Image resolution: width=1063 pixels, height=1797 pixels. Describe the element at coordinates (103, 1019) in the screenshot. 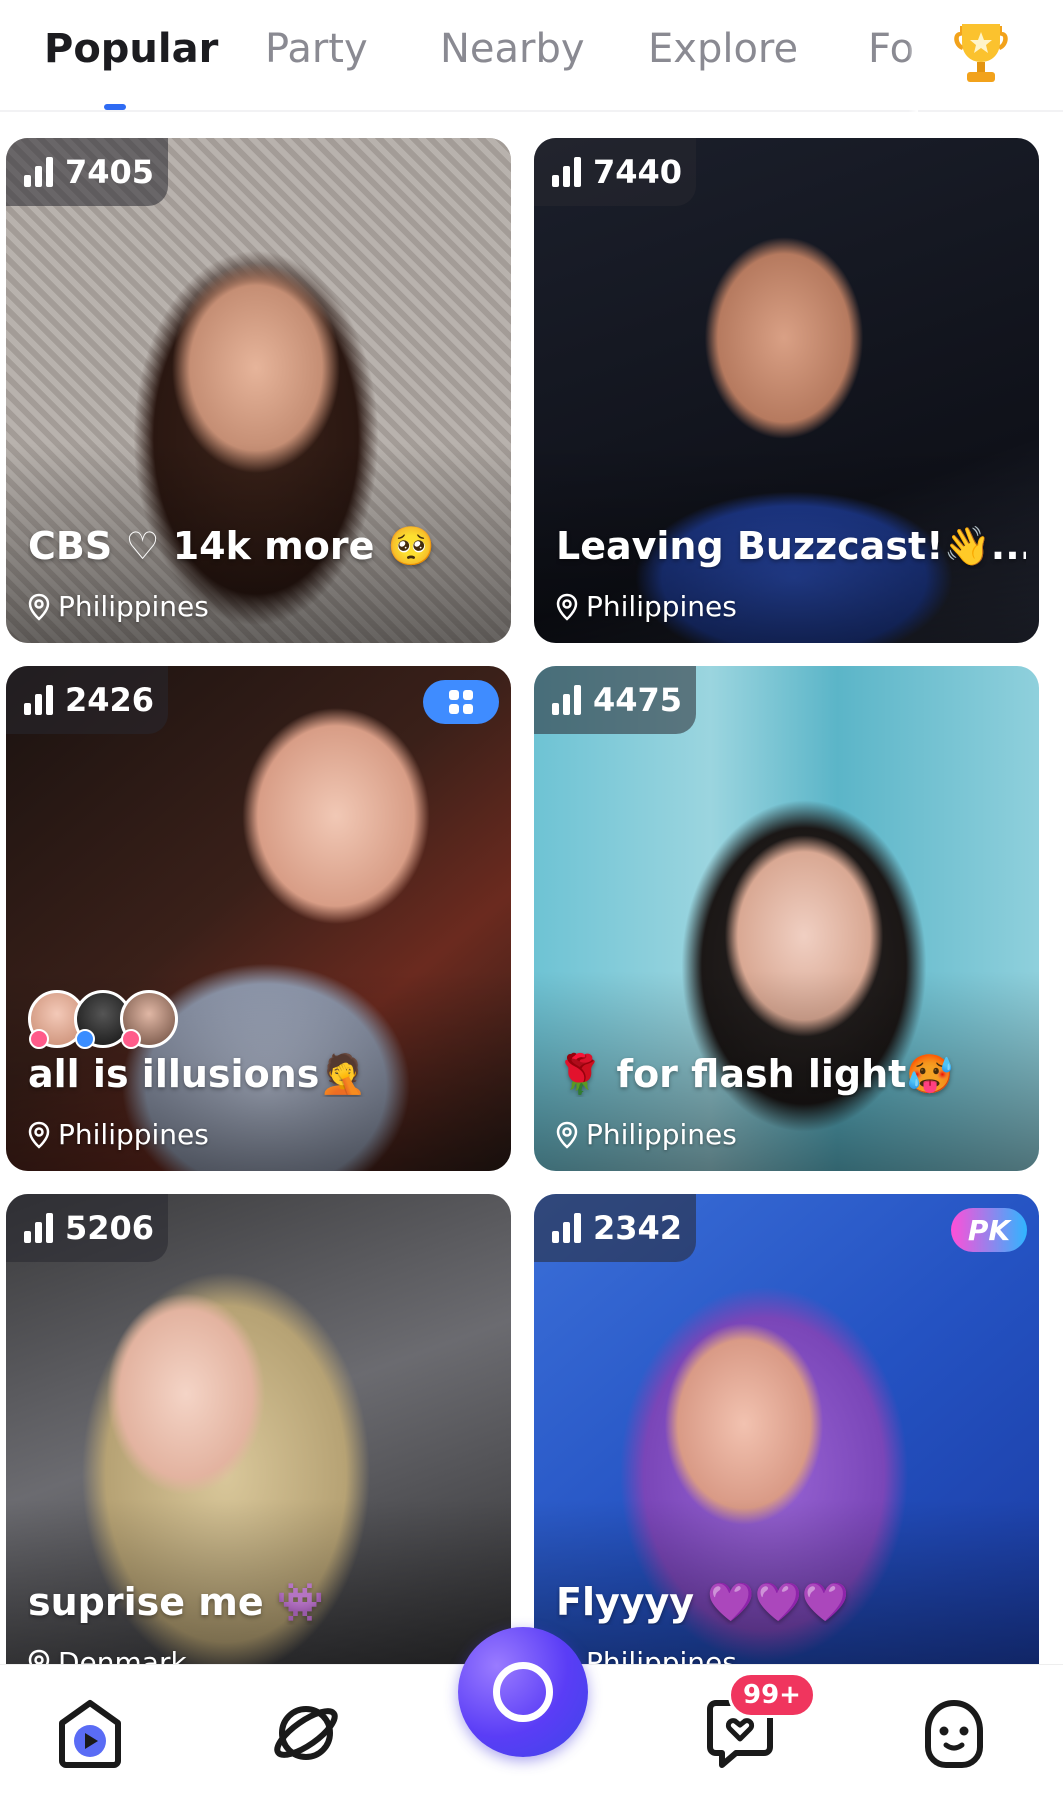

I see `guest-avatars` at that location.